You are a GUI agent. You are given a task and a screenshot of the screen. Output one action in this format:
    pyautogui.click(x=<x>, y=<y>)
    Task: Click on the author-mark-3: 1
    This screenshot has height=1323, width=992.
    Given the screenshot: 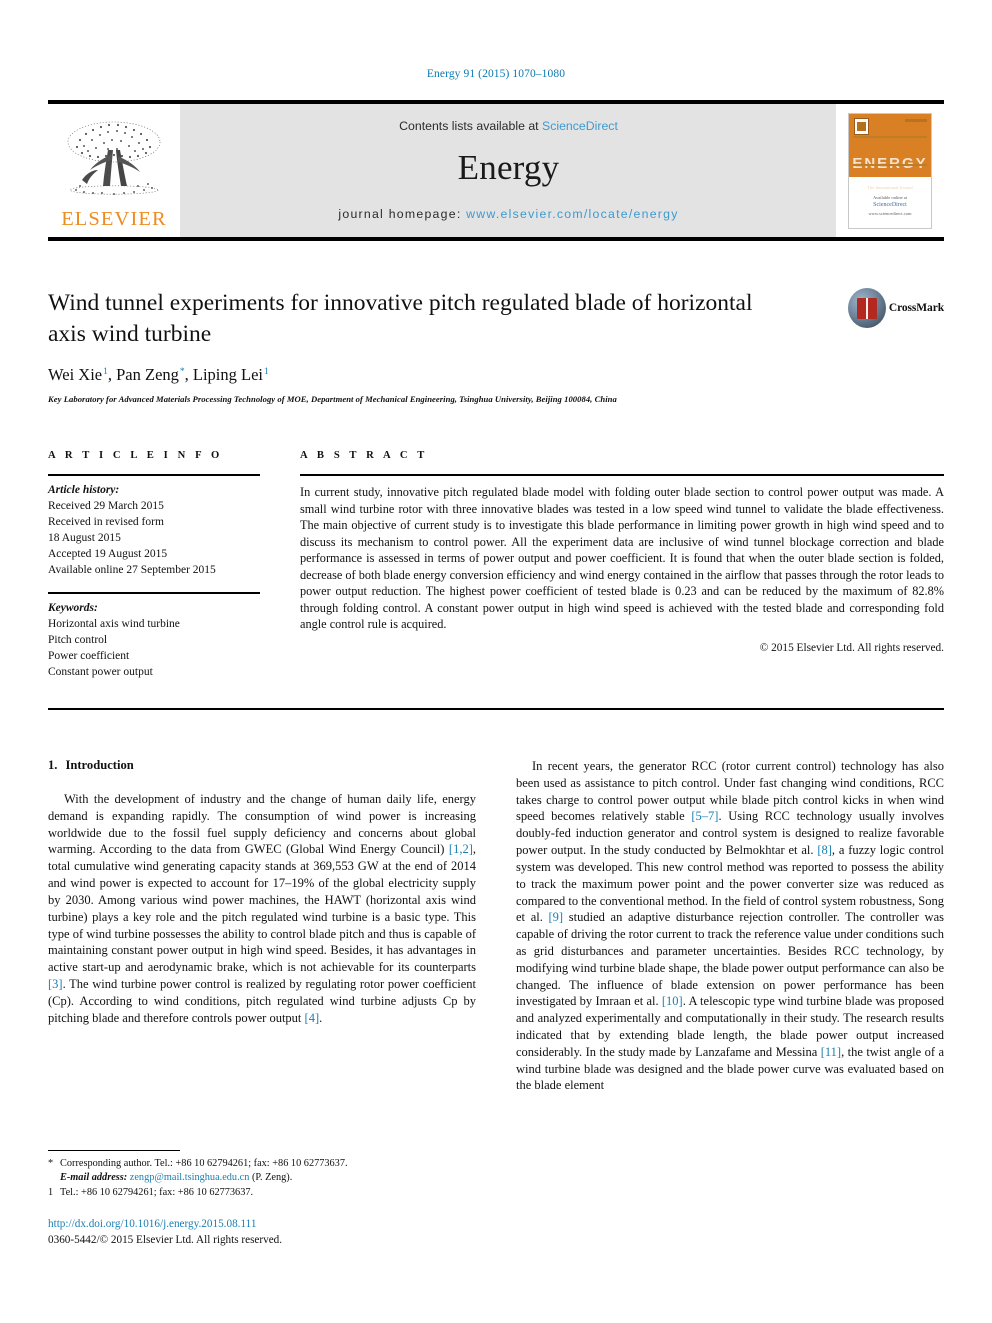 What is the action you would take?
    pyautogui.click(x=266, y=371)
    